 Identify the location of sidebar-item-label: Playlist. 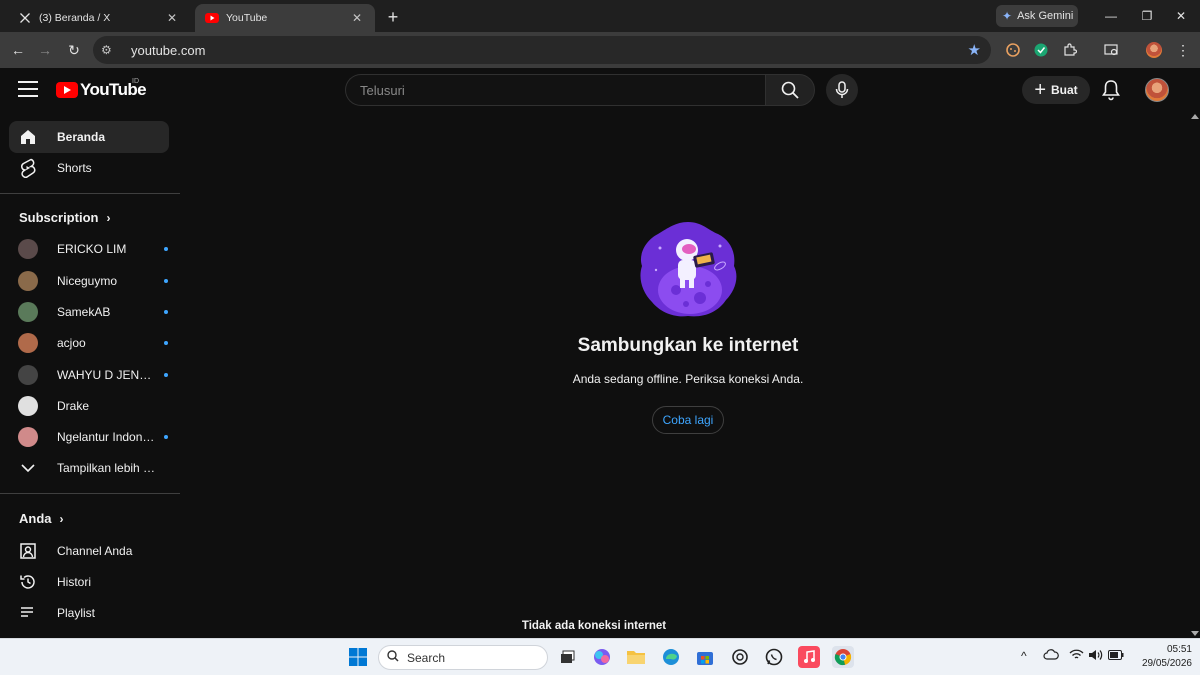
(76, 613).